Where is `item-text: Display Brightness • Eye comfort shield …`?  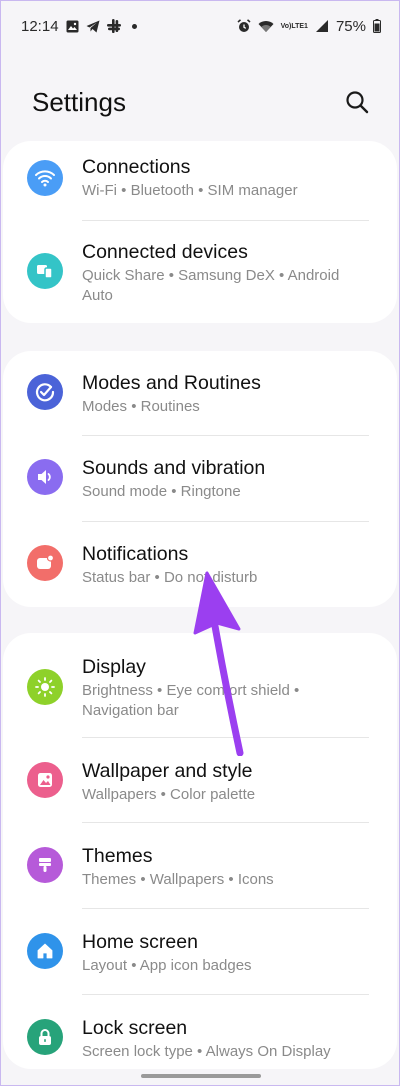
item-text: Display Brightness • Eye comfort shield … is located at coordinates (225, 687).